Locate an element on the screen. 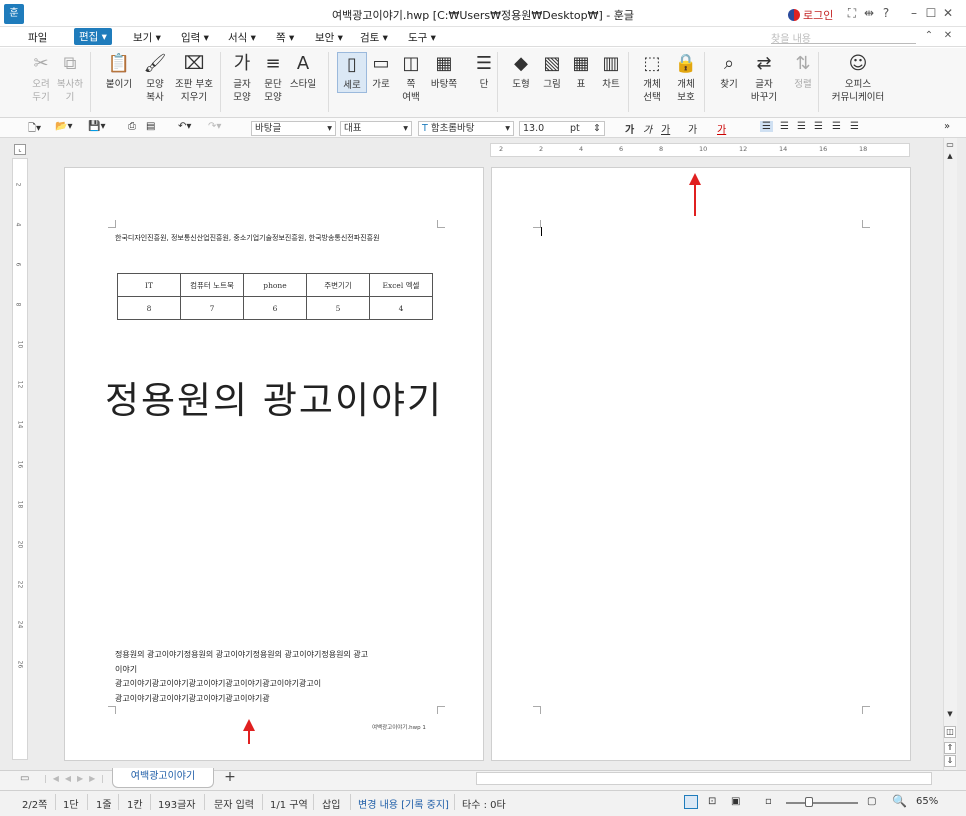 The image size is (966, 816). new-doc-icon: 🗋▾ is located at coordinates (34, 129).